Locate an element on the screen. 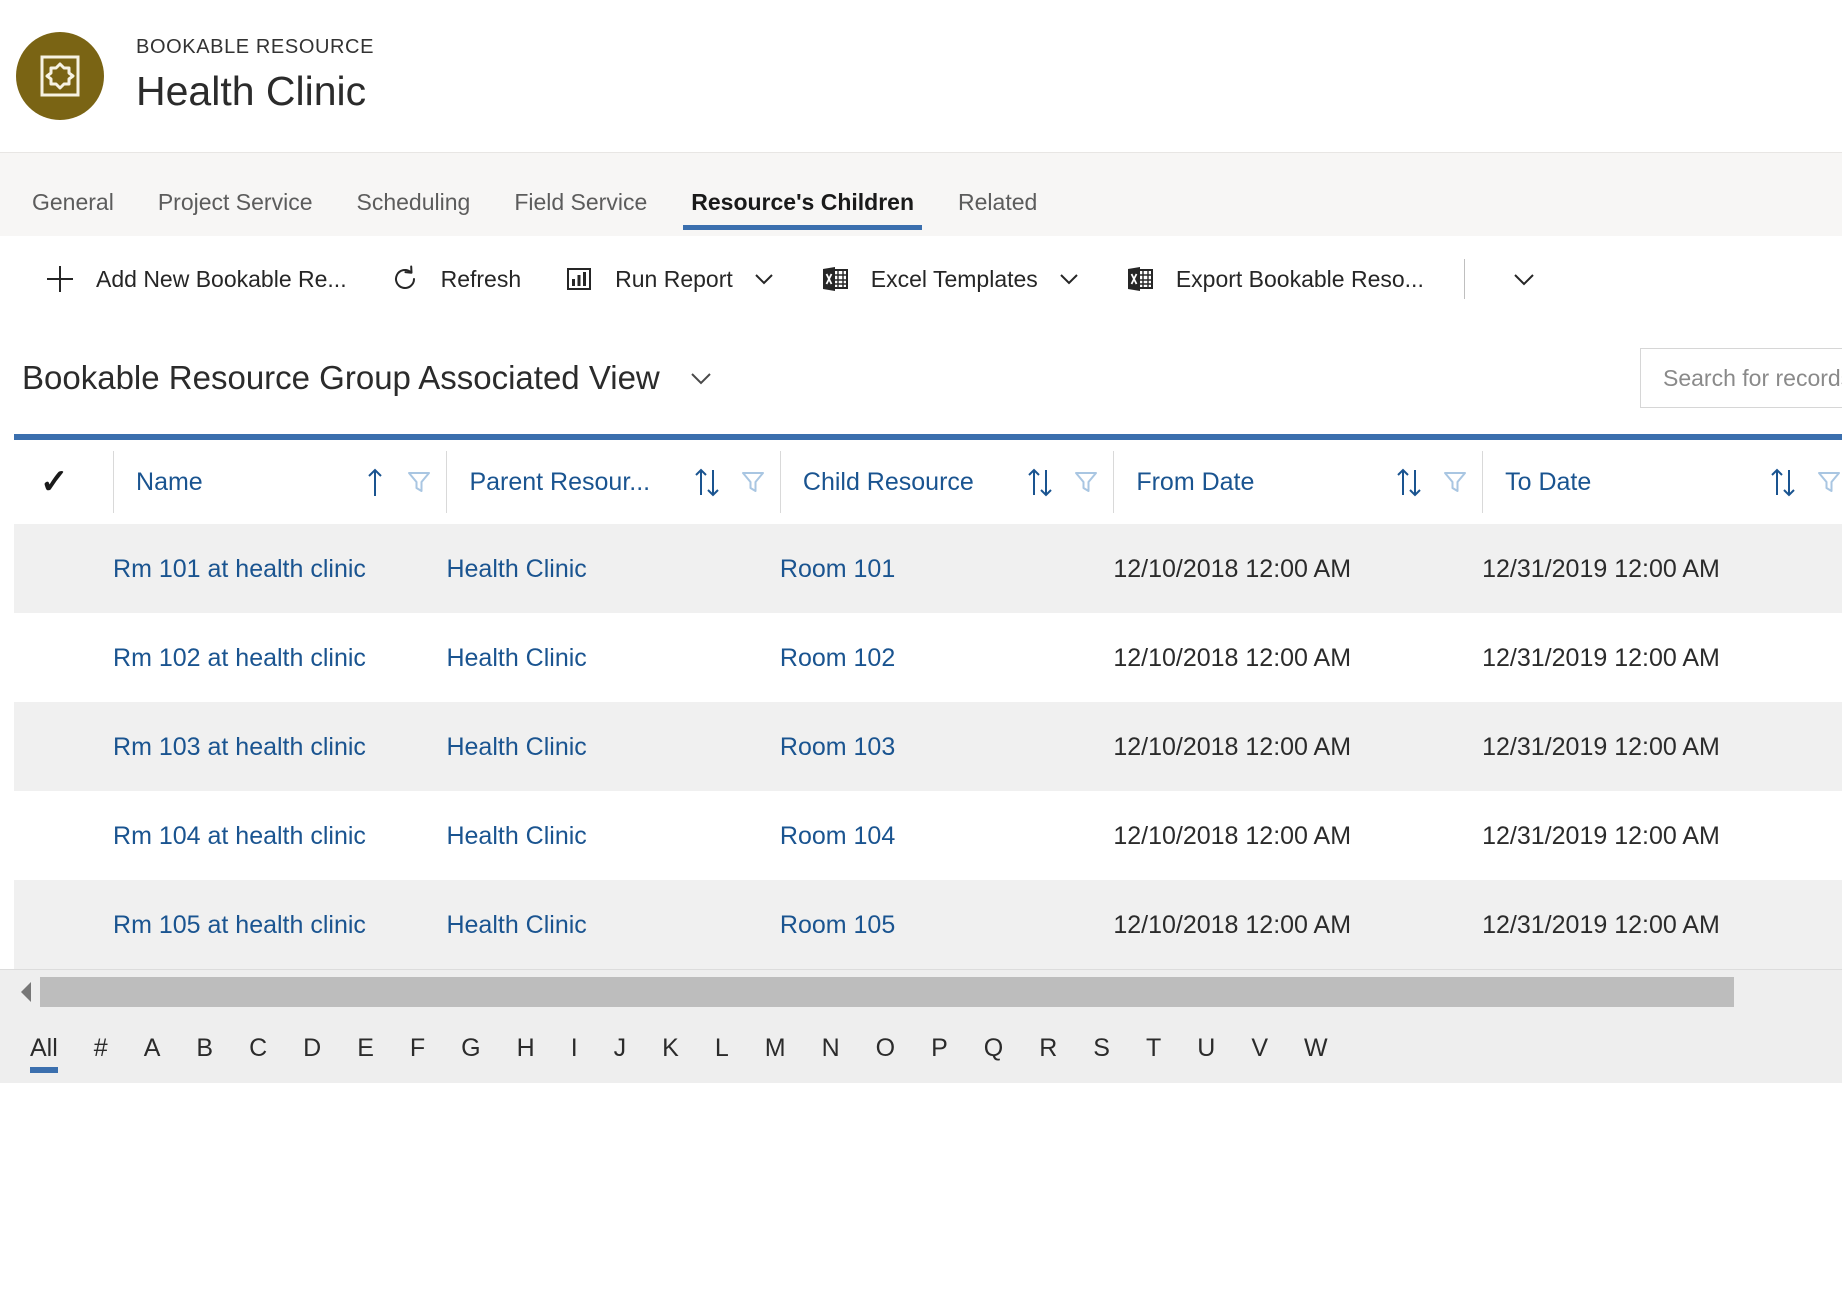 This screenshot has height=1296, width=1842. alpha-filter-r: R is located at coordinates (1048, 1048).